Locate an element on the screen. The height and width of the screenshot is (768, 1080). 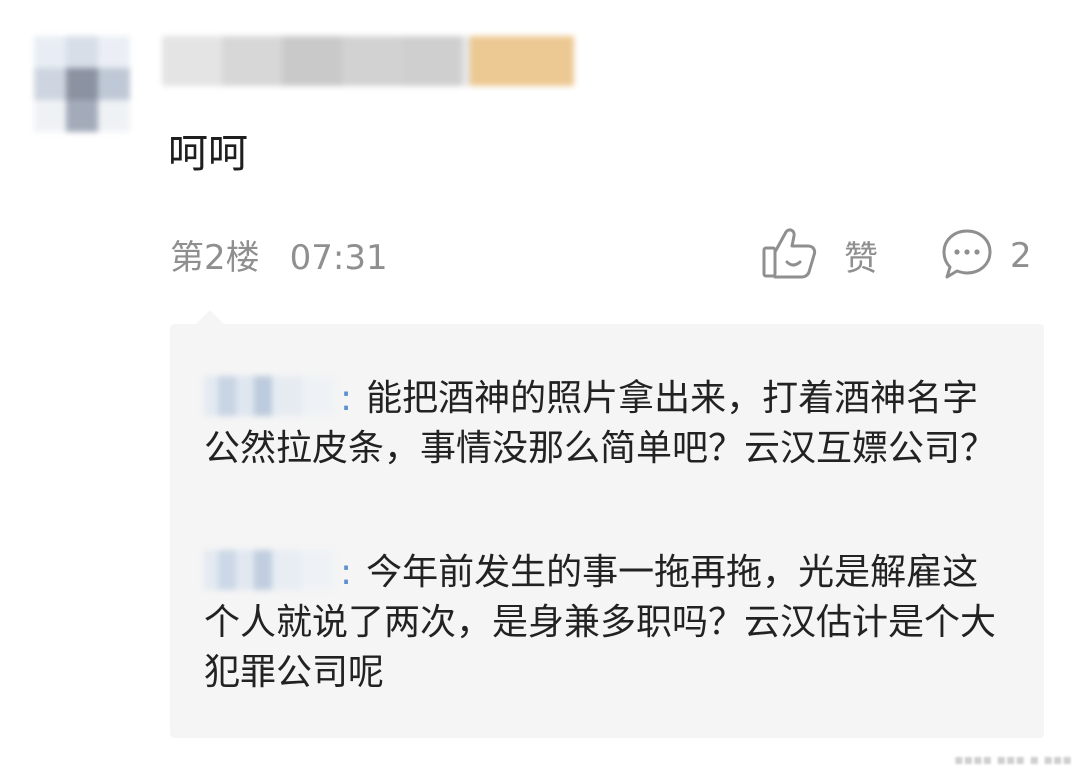
thumbs-up-icon is located at coordinates (789, 255).